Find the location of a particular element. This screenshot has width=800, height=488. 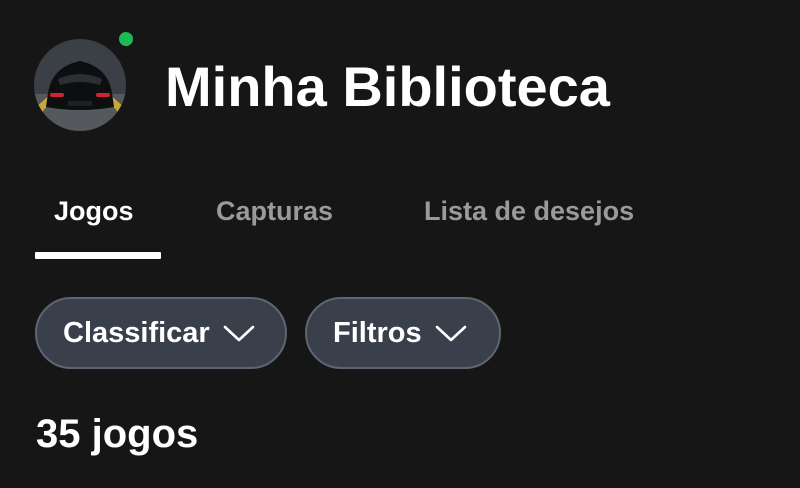

sort-button: Classificar is located at coordinates (161, 333).